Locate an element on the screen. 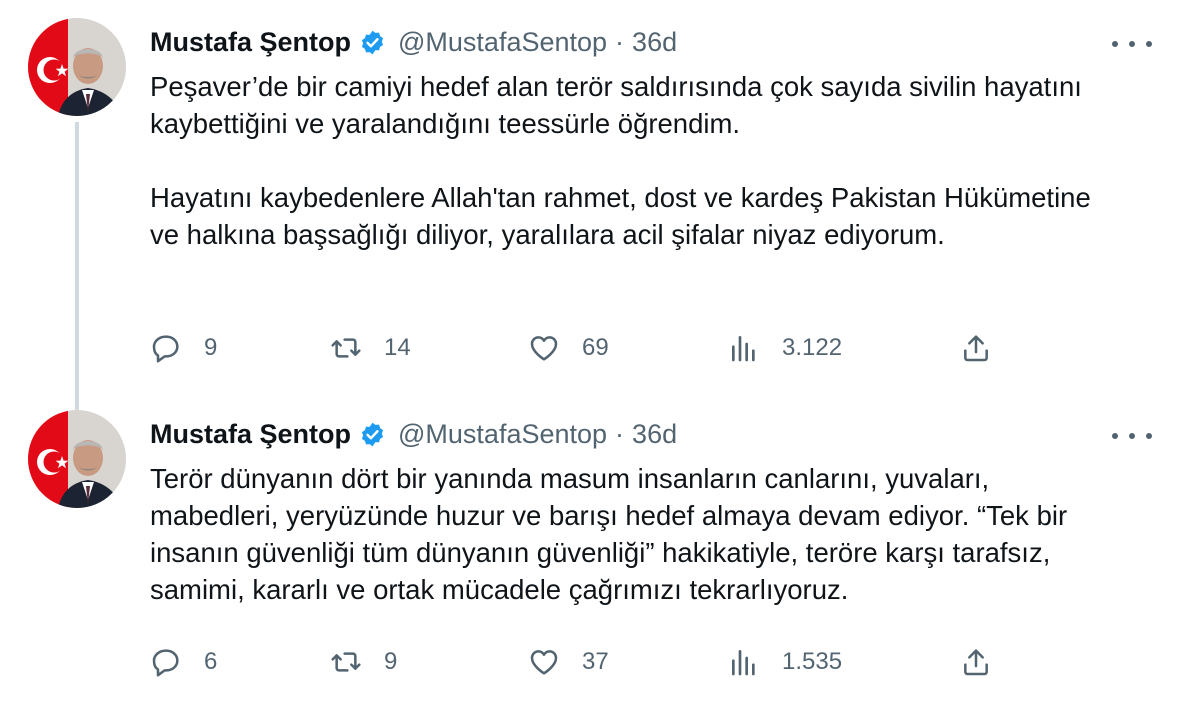 This screenshot has height=704, width=1200. tweet-actions: 6 9 37 1.535 is located at coordinates (590, 662).